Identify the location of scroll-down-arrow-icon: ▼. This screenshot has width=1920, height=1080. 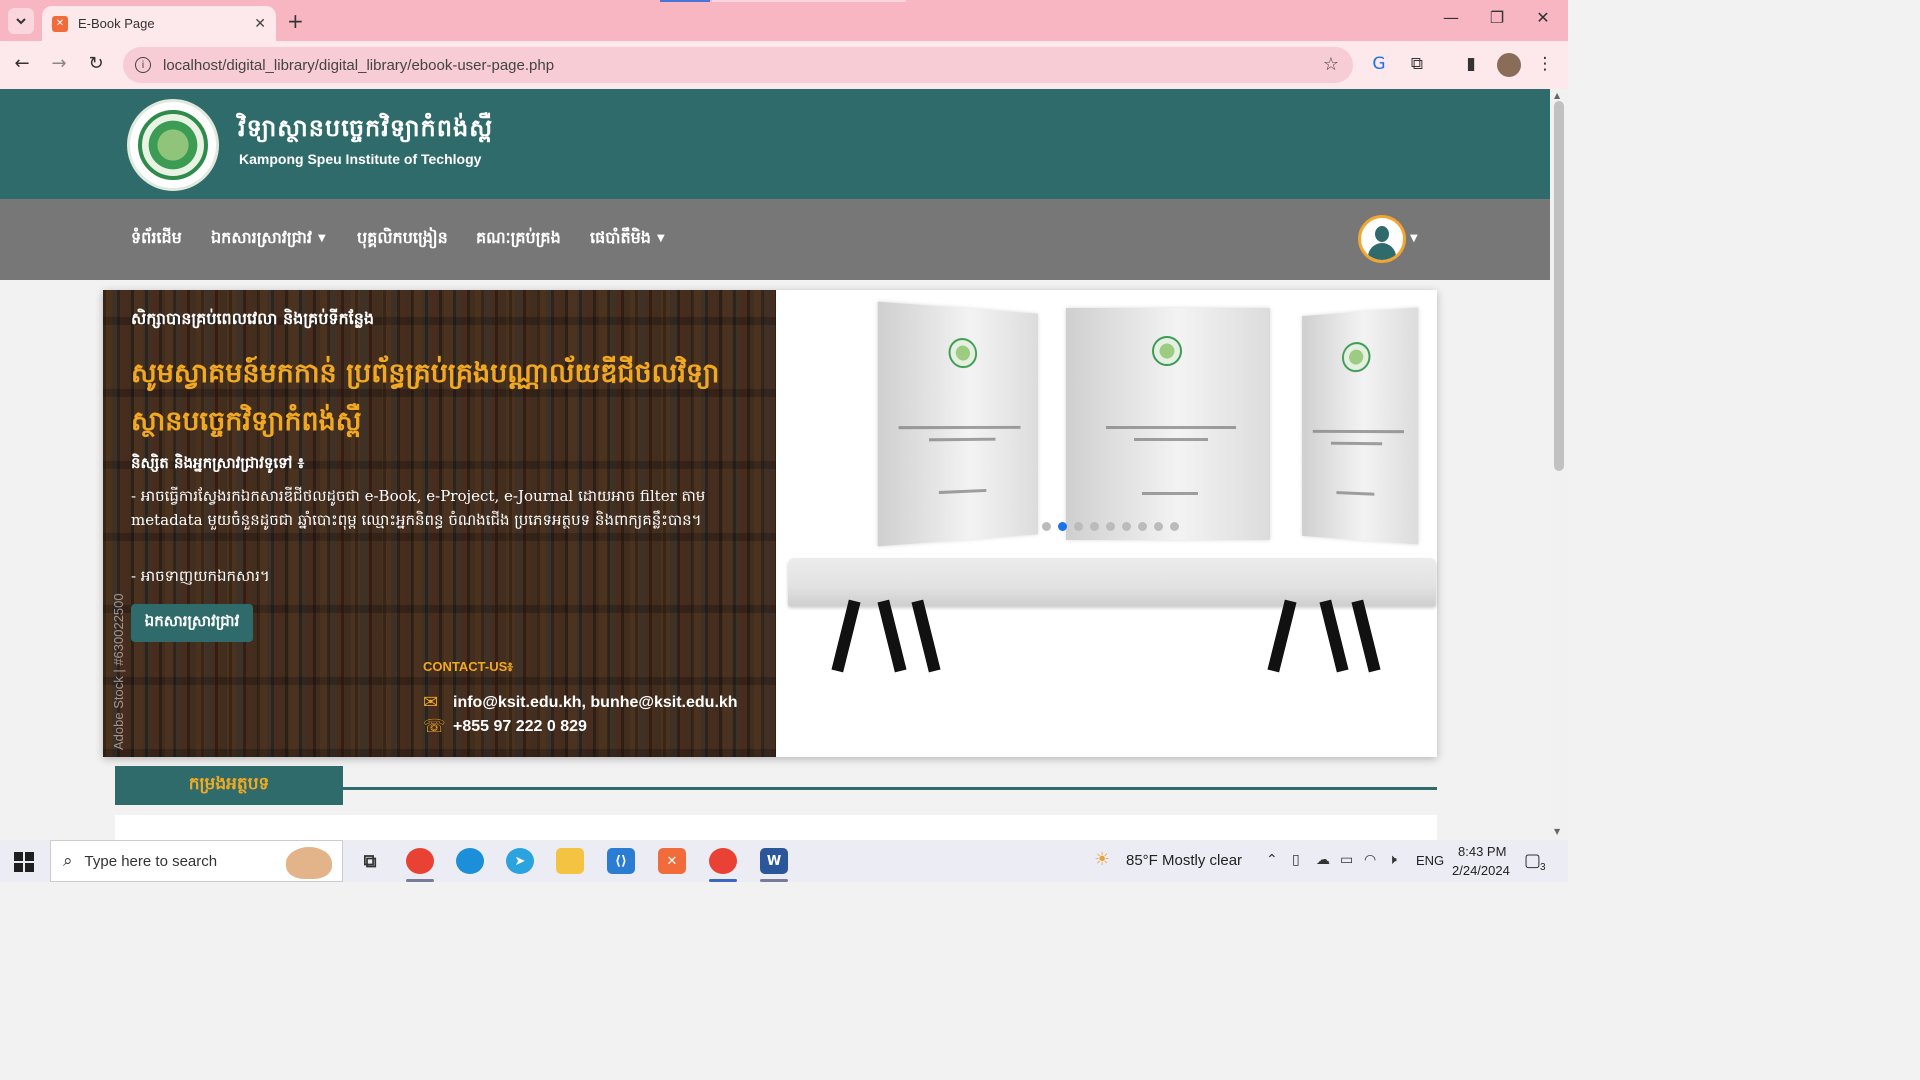
(1557, 831).